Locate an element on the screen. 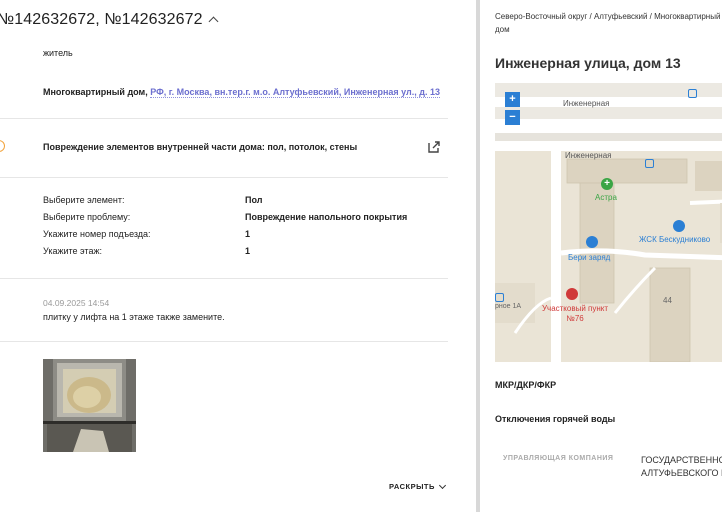 The width and height of the screenshot is (722, 512). zoom-out-label: − is located at coordinates (512, 117).